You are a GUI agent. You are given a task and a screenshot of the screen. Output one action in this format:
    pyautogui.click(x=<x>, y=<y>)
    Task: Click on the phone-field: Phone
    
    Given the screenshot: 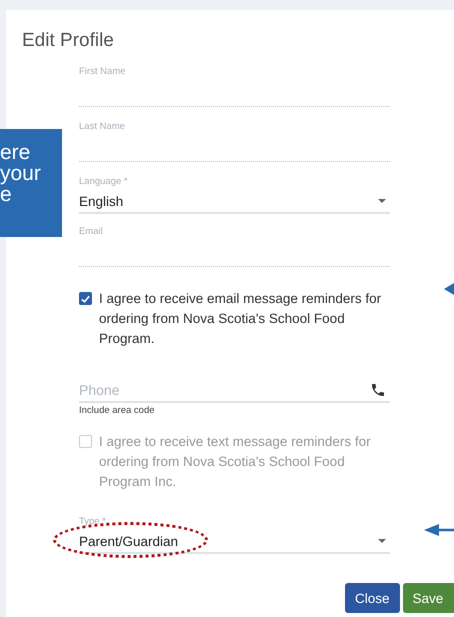 What is the action you would take?
    pyautogui.click(x=234, y=391)
    